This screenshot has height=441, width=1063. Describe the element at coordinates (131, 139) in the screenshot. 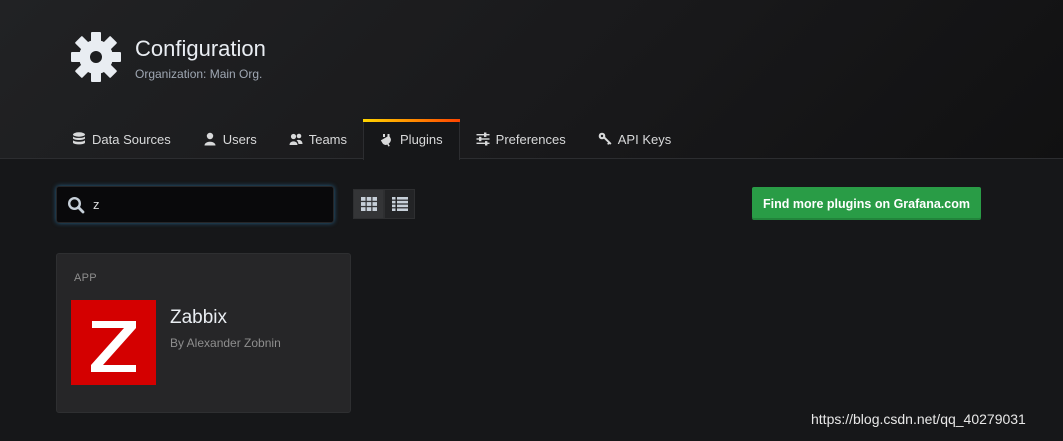

I see `tab-label: Data Sources` at that location.